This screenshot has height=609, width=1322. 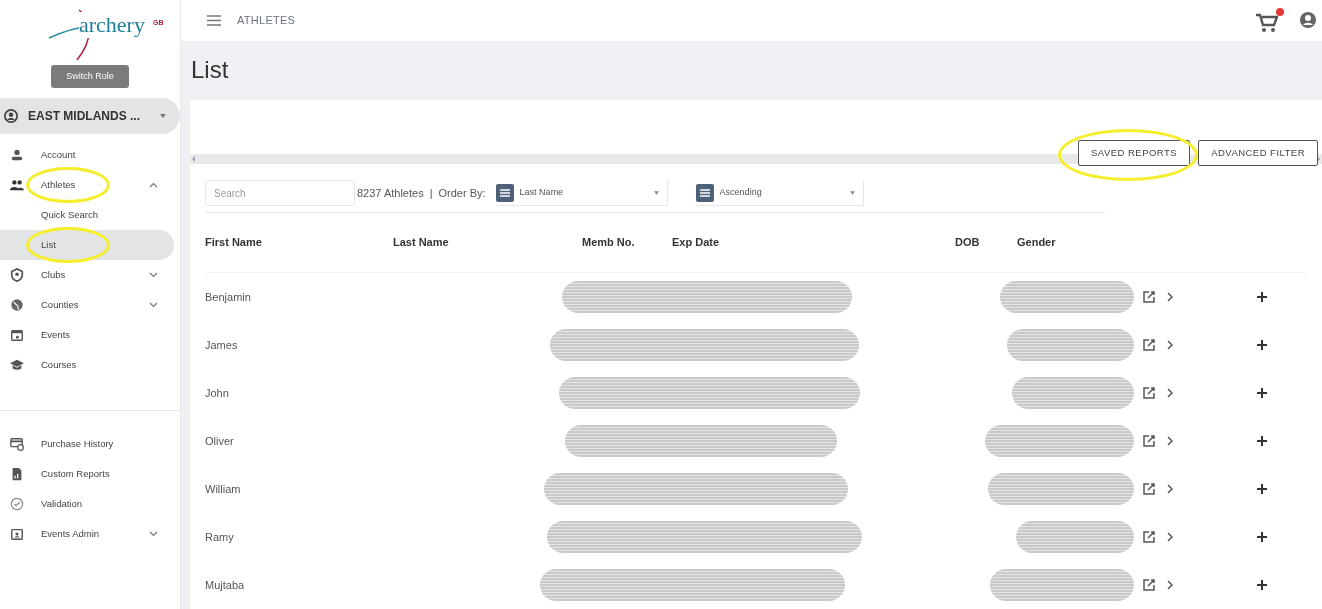 I want to click on menu-icon, so click(x=214, y=20).